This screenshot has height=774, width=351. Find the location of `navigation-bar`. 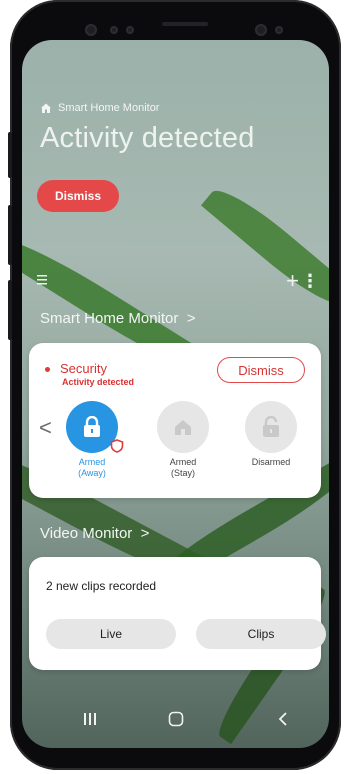

navigation-bar is located at coordinates (175, 719).